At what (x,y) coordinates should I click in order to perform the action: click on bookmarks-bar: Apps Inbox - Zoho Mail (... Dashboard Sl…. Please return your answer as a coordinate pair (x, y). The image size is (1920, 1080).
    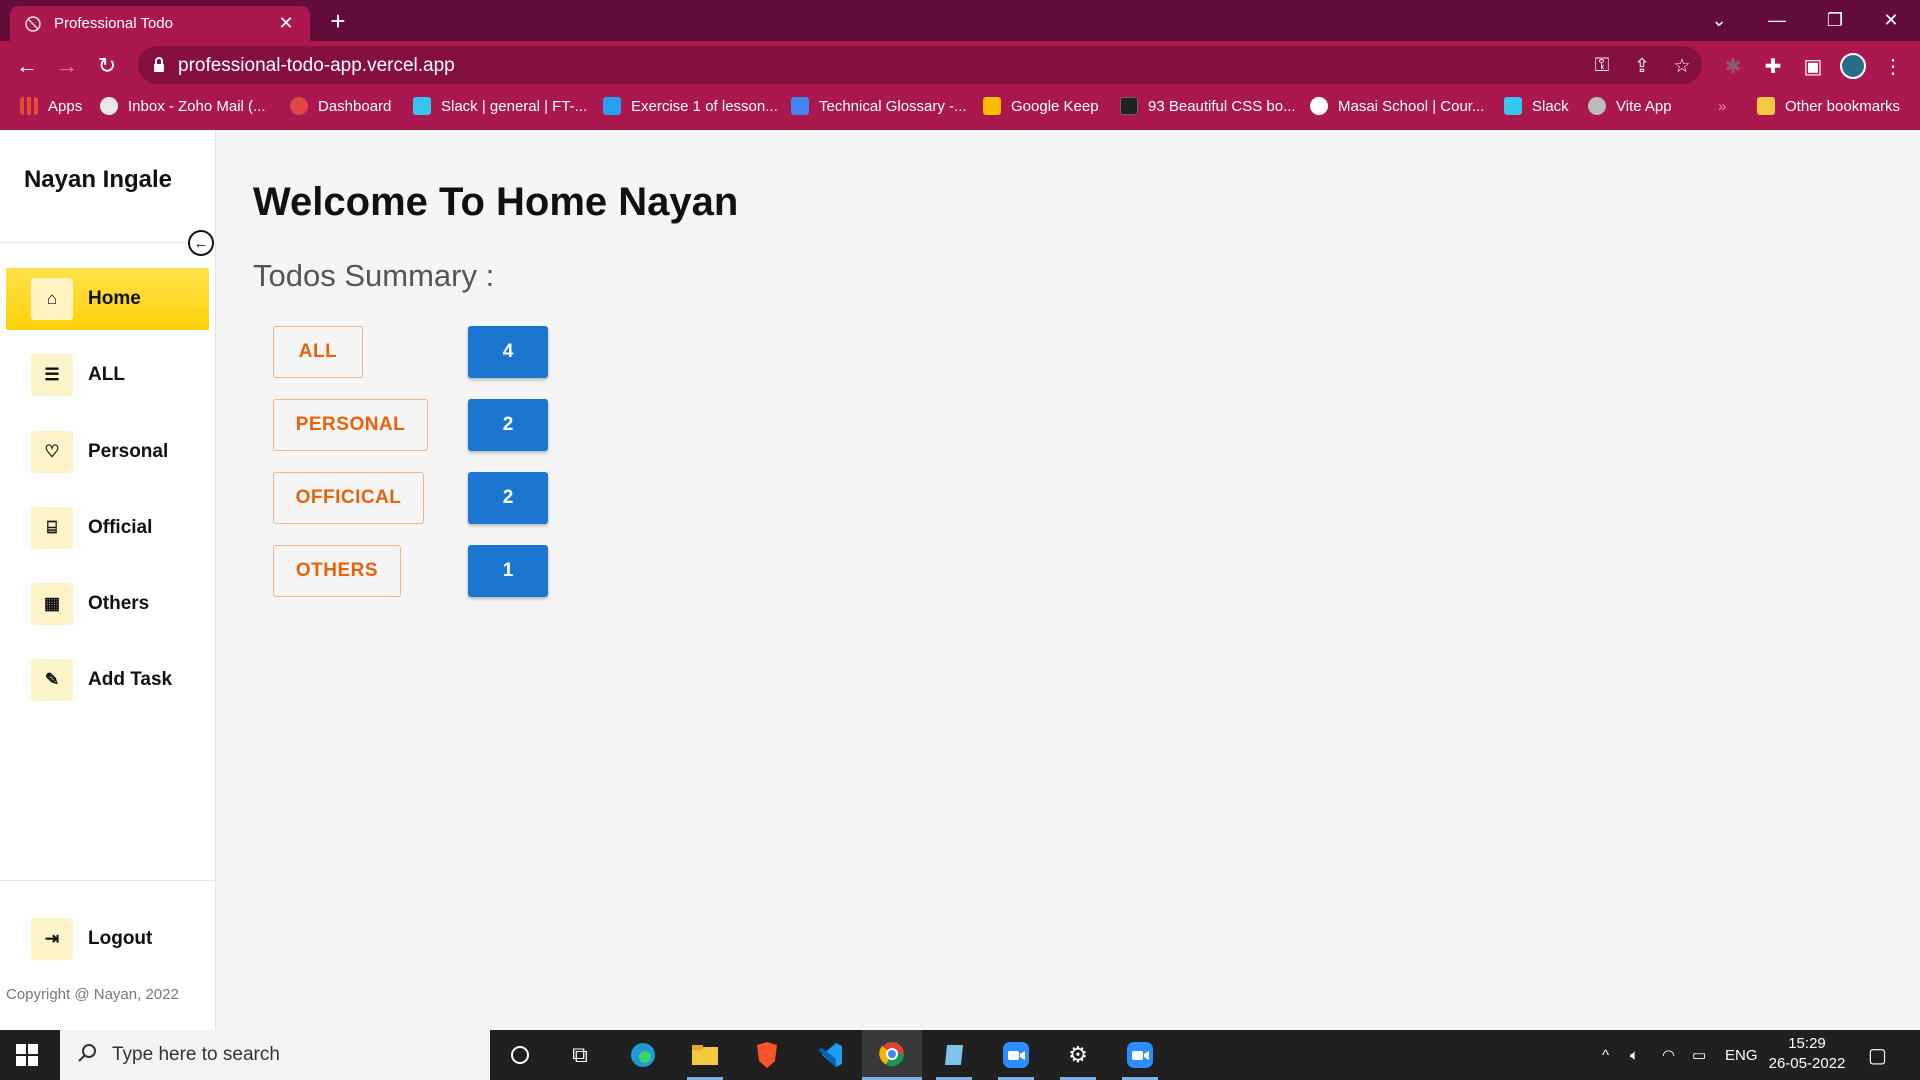
    Looking at the image, I should click on (960, 110).